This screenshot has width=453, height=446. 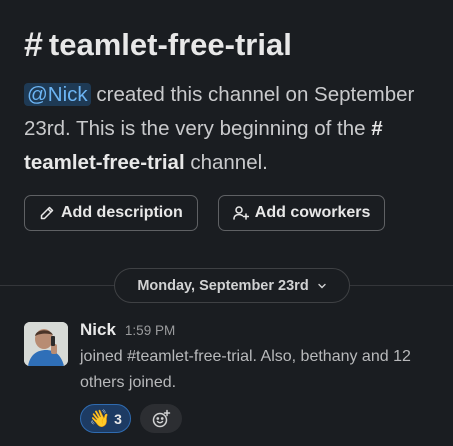 I want to click on add-coworkers-label: Add coworkers, so click(x=312, y=212).